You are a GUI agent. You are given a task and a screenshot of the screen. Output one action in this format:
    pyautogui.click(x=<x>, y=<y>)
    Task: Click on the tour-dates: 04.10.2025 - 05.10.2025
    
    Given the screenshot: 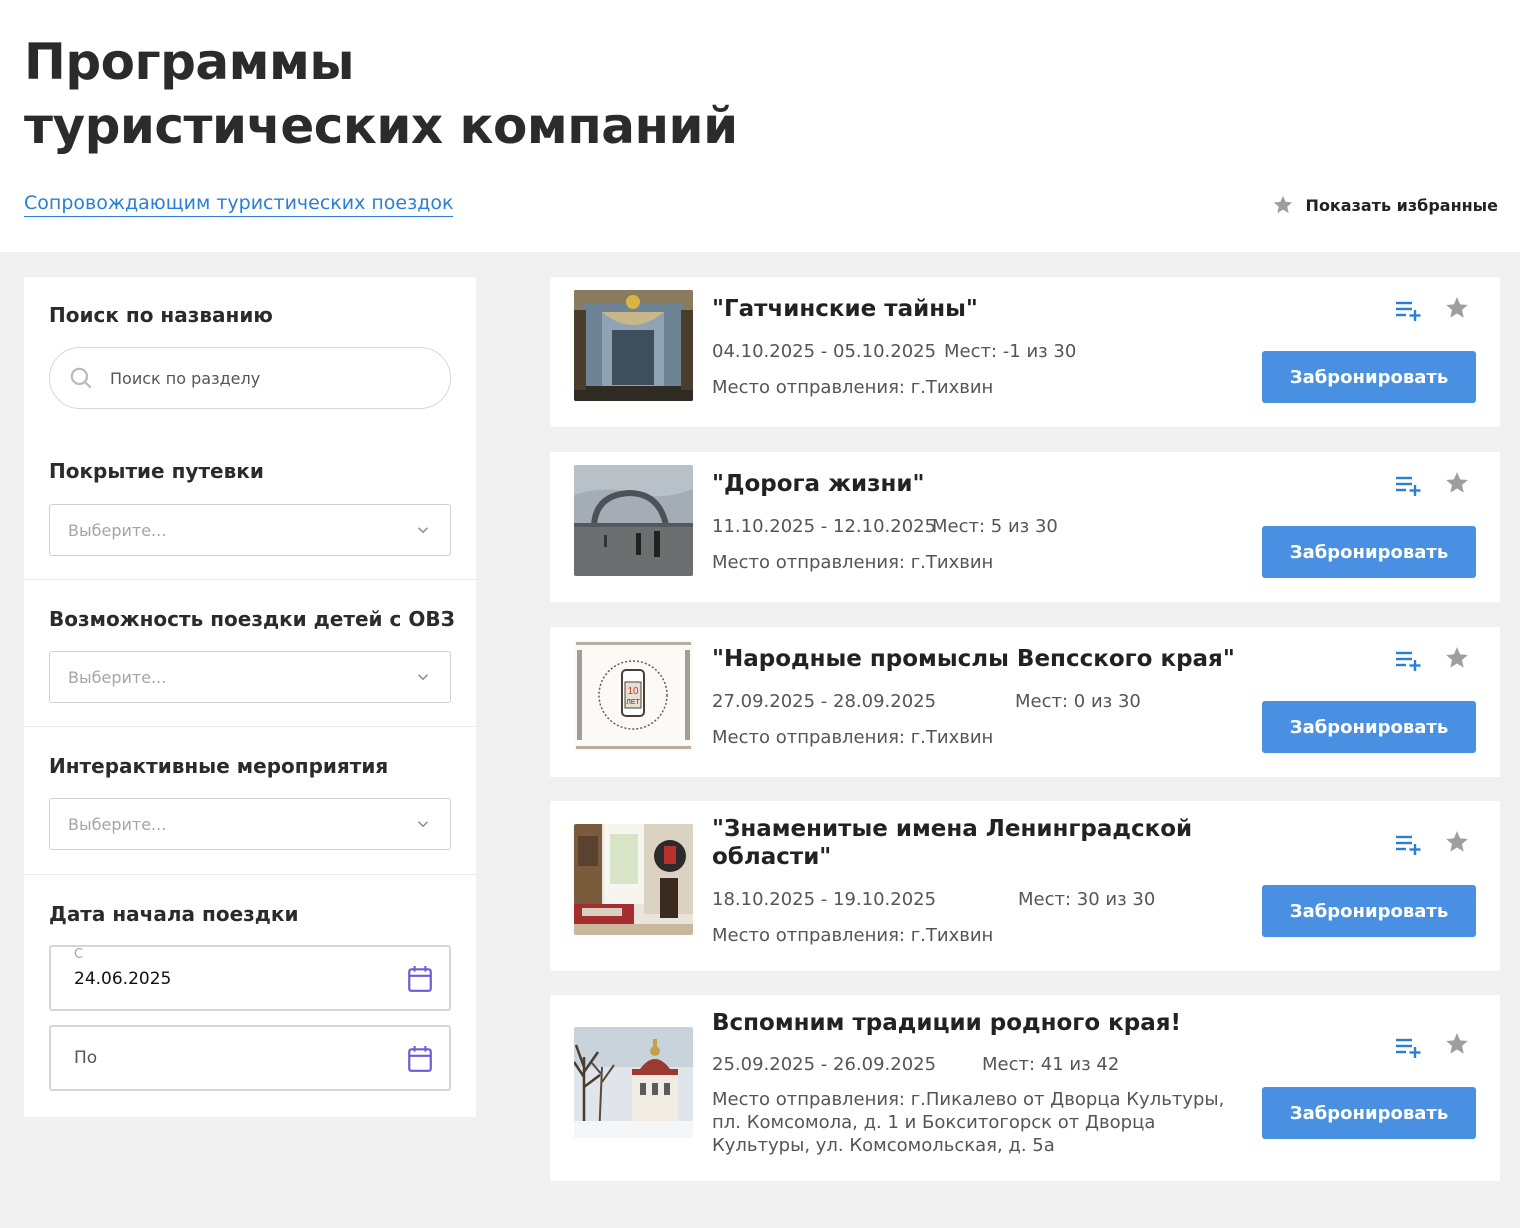 What is the action you would take?
    pyautogui.click(x=824, y=351)
    